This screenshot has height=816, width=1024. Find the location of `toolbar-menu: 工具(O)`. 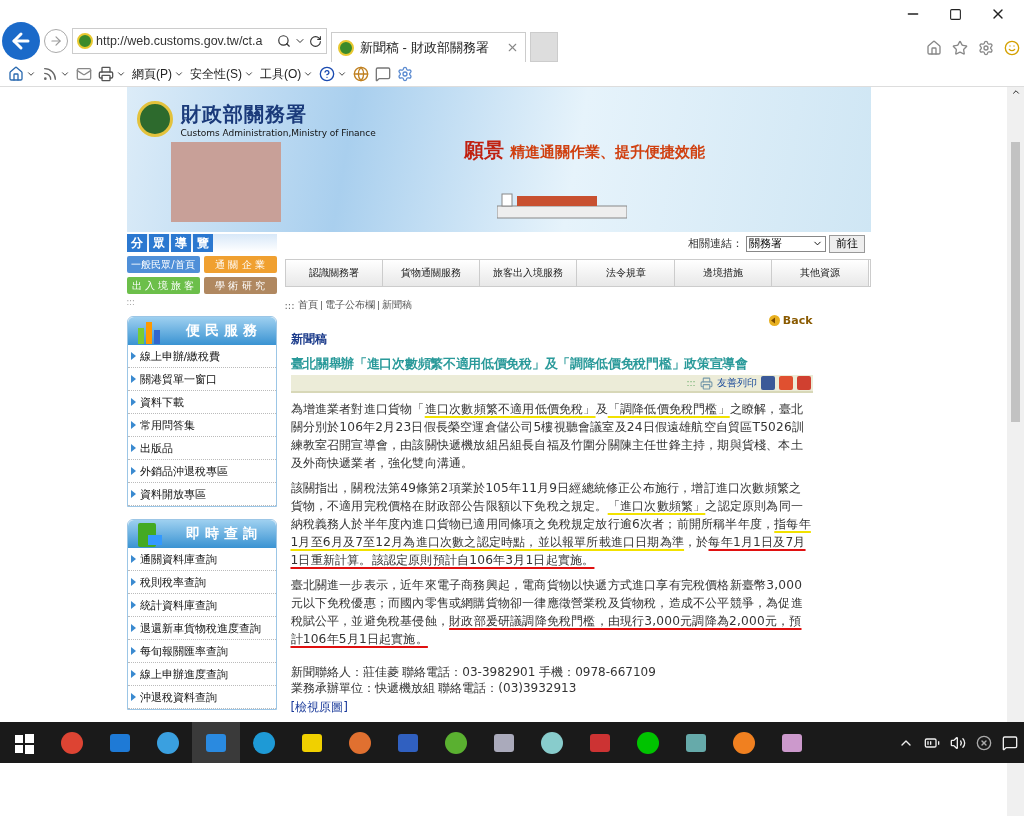

toolbar-menu: 工具(O) is located at coordinates (287, 74).